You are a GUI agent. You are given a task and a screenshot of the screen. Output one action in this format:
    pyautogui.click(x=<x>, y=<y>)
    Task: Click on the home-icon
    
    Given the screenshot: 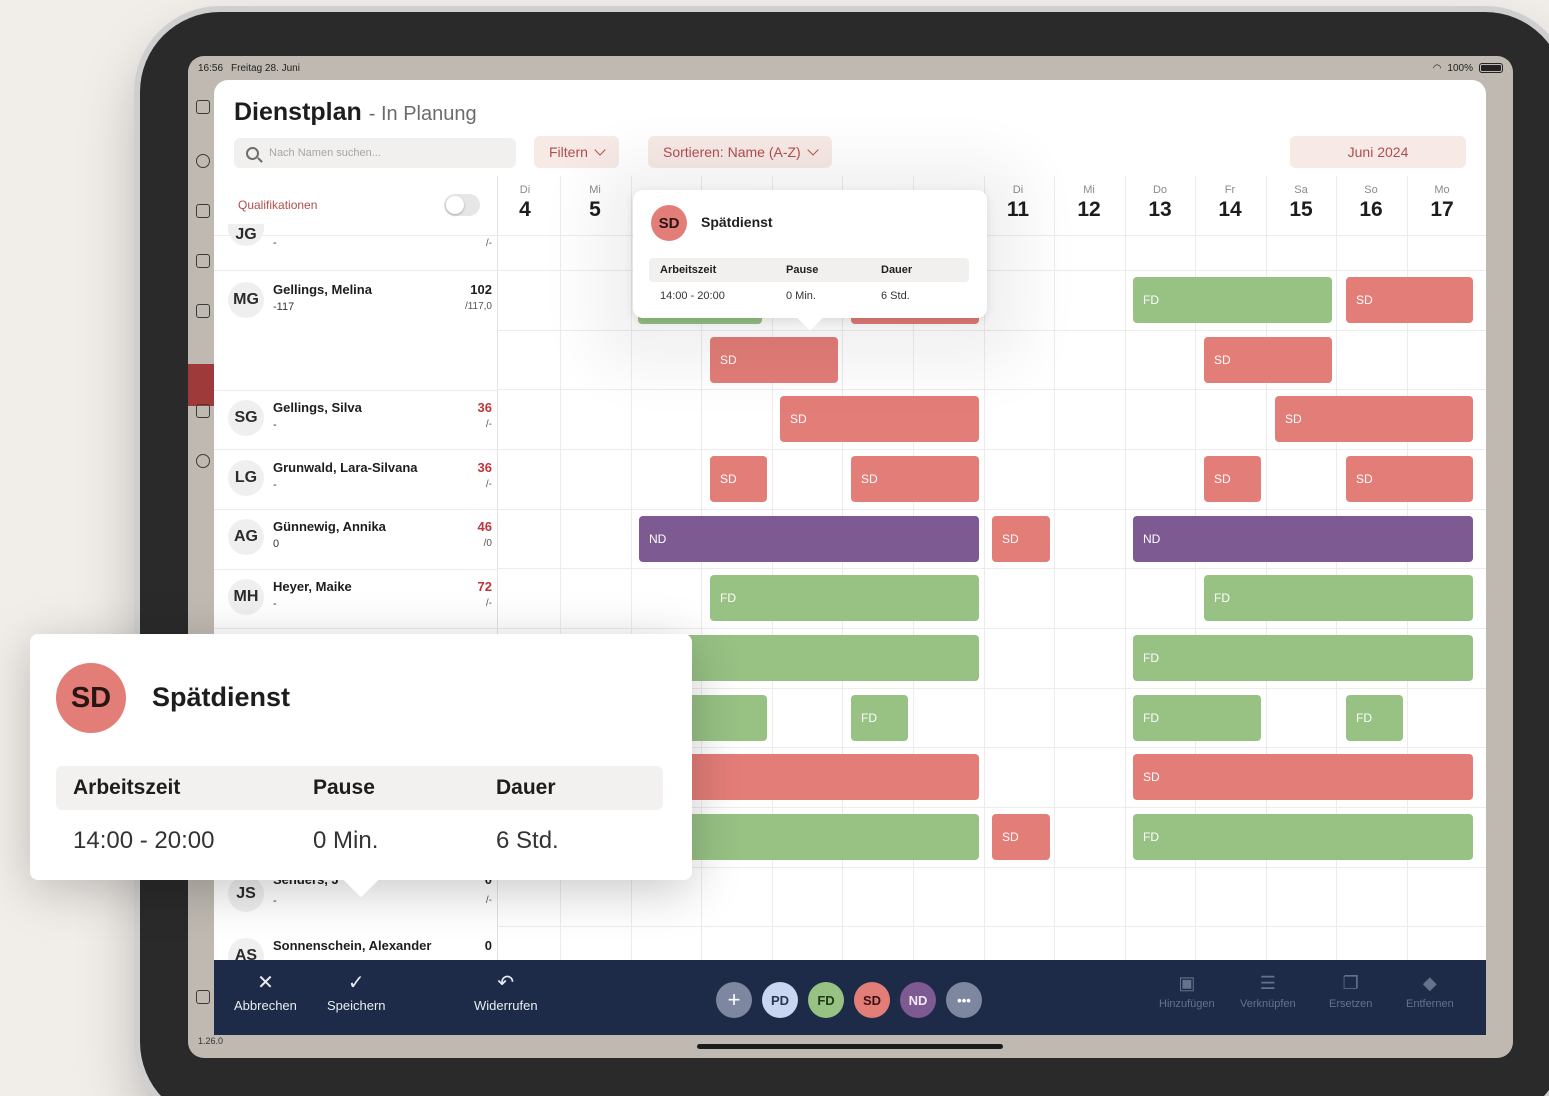 What is the action you would take?
    pyautogui.click(x=203, y=211)
    